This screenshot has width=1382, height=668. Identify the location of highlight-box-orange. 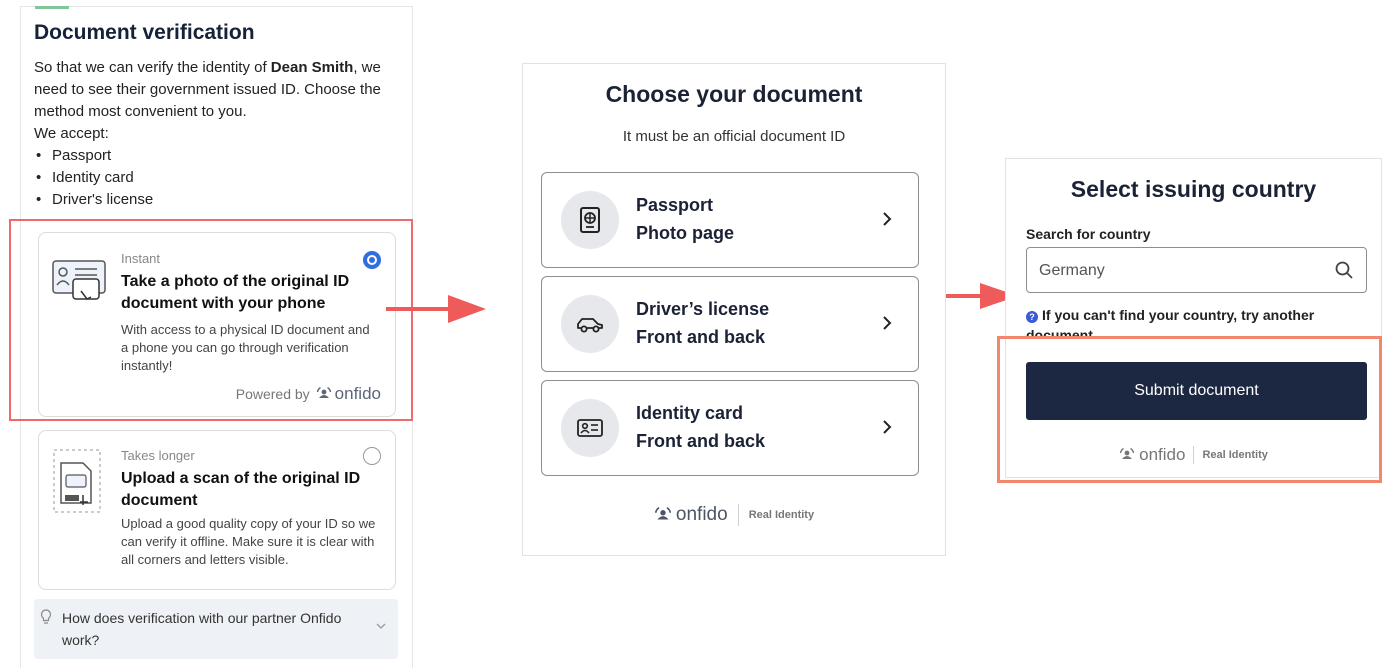
(1189, 409).